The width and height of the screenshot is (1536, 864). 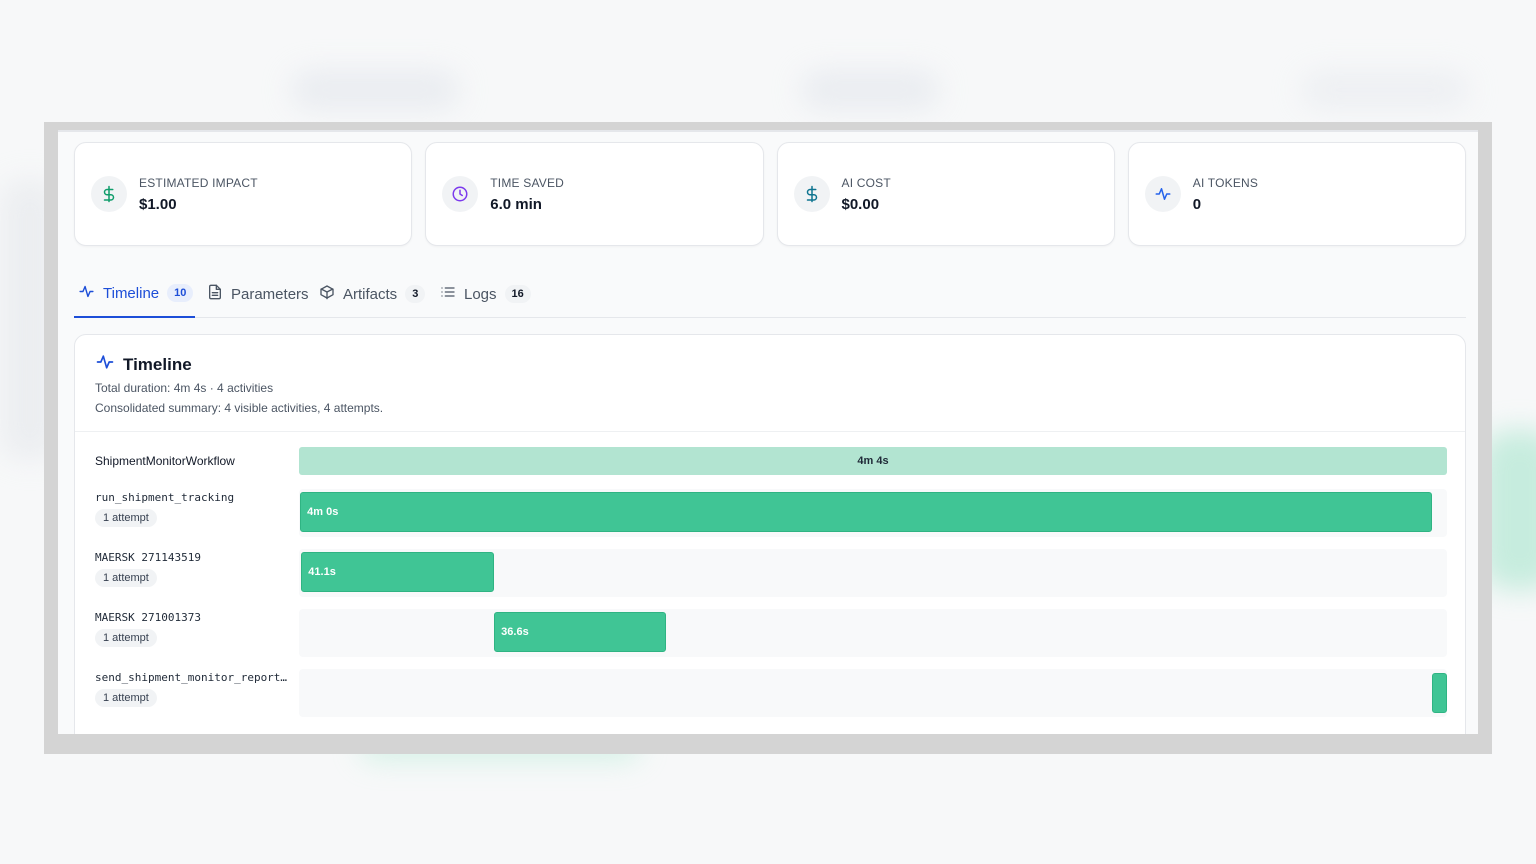 I want to click on stat-label: AI COST, so click(x=866, y=183).